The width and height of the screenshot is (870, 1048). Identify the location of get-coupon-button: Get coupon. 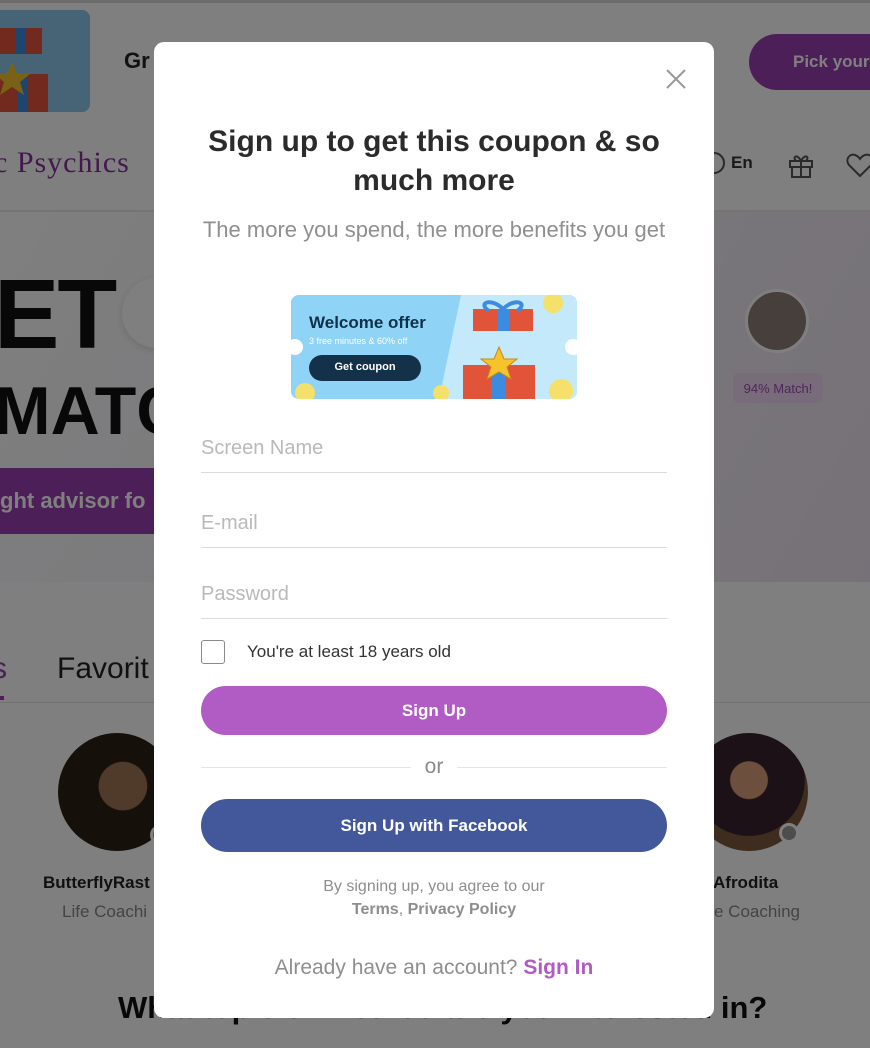
(365, 368).